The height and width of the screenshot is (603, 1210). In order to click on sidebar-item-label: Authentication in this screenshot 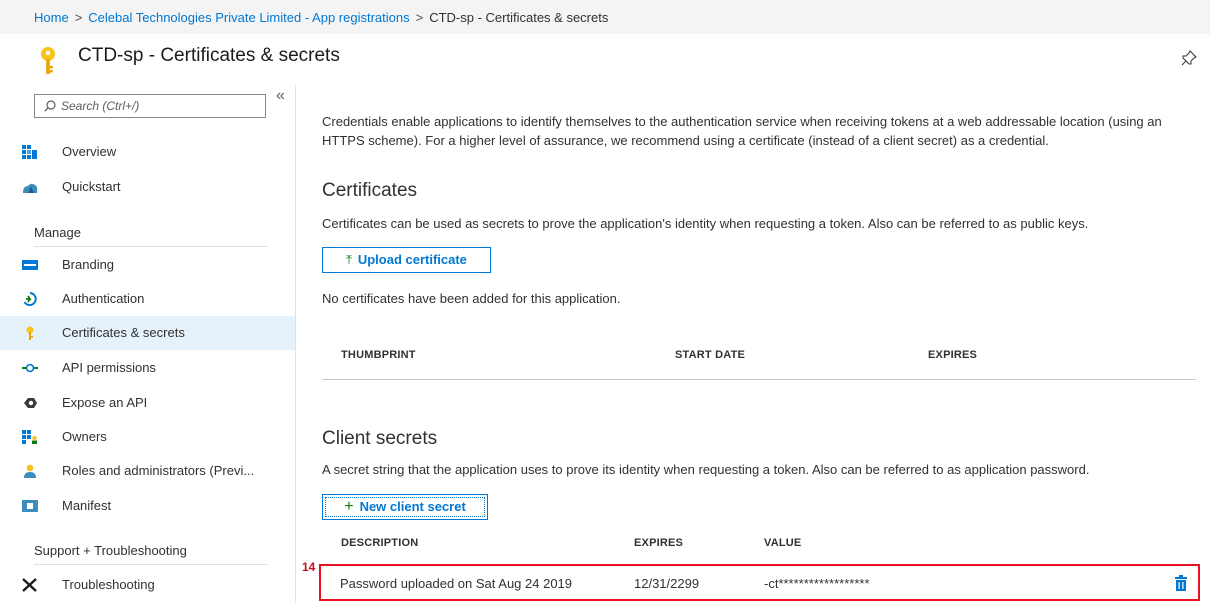, I will do `click(103, 298)`.